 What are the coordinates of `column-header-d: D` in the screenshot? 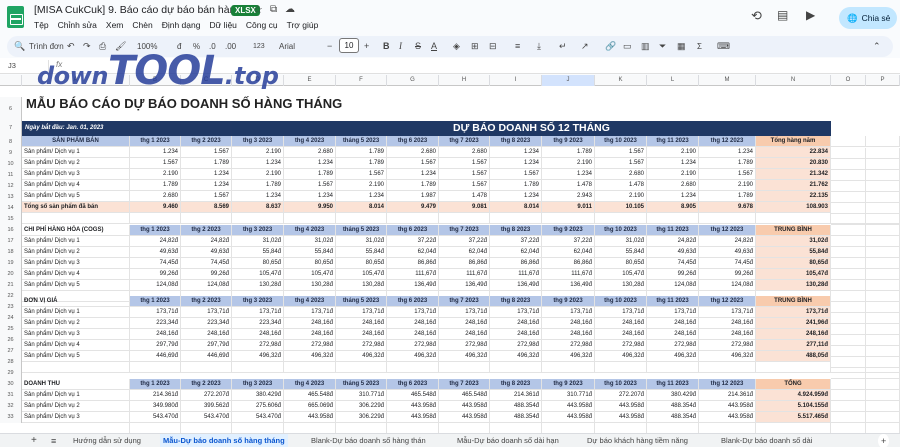 It's located at (258, 80).